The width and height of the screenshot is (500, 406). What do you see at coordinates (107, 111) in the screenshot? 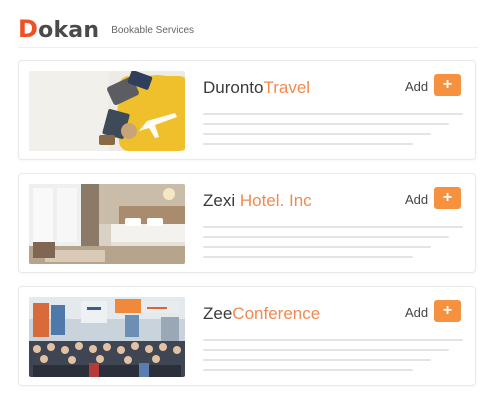
I see `travel-image` at bounding box center [107, 111].